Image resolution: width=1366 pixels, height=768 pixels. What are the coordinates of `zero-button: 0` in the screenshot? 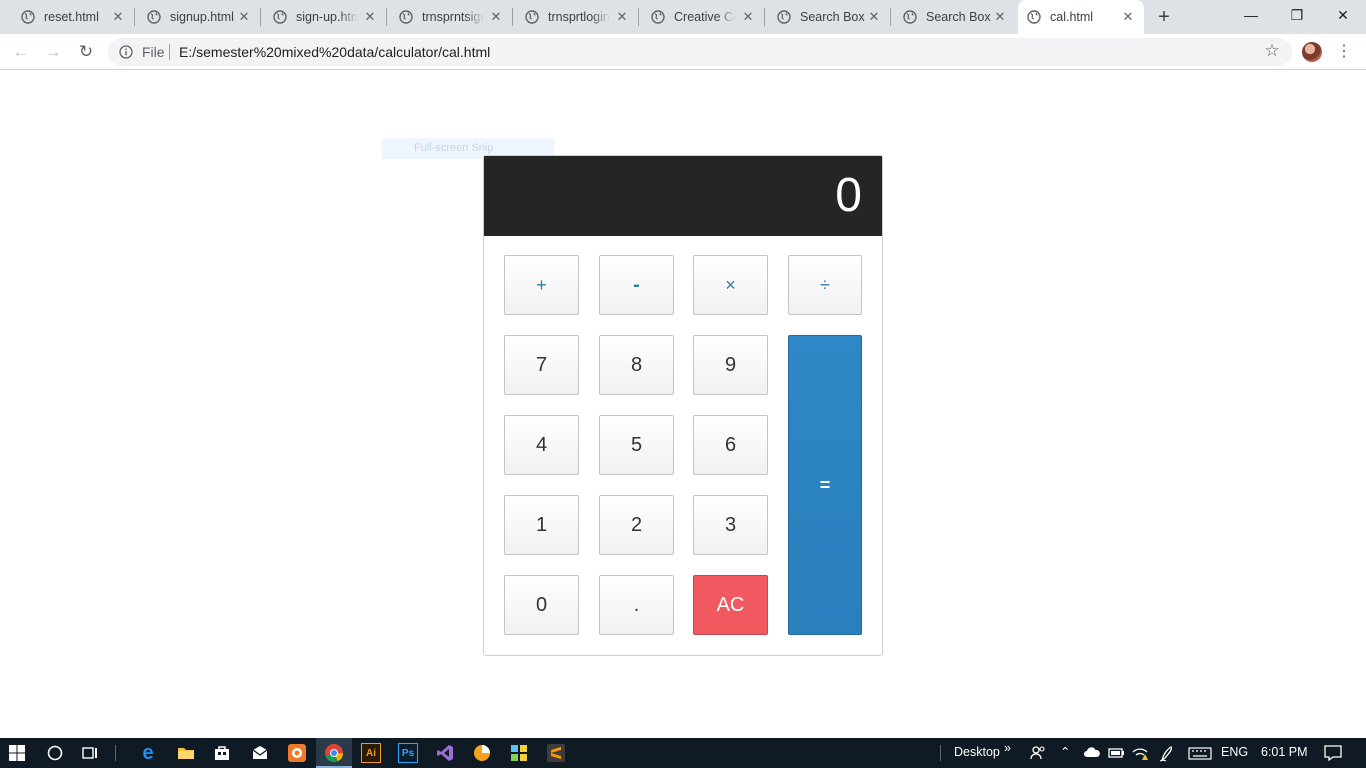 It's located at (541, 605).